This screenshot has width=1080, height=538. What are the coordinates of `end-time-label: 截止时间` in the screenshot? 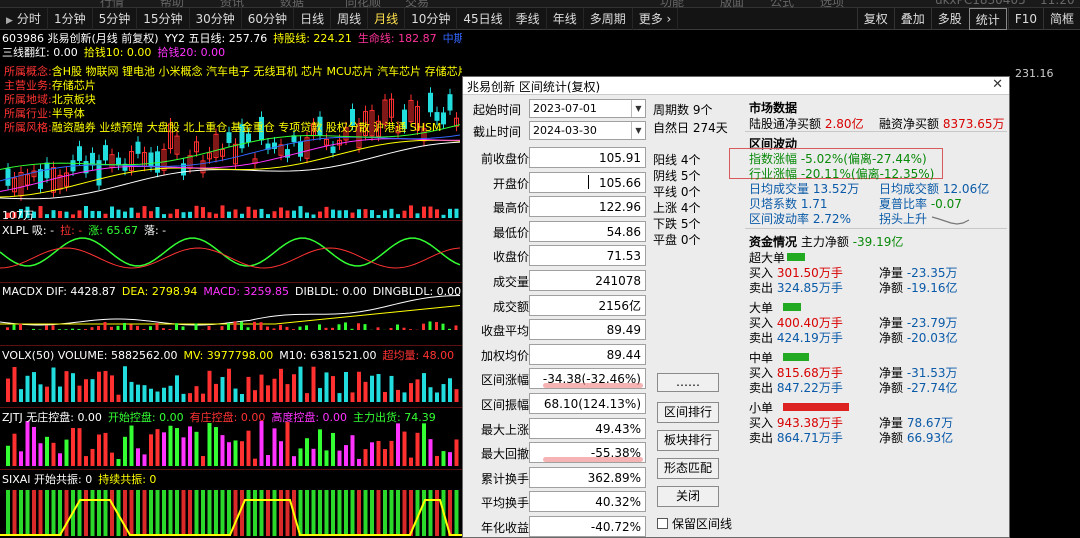 It's located at (497, 132).